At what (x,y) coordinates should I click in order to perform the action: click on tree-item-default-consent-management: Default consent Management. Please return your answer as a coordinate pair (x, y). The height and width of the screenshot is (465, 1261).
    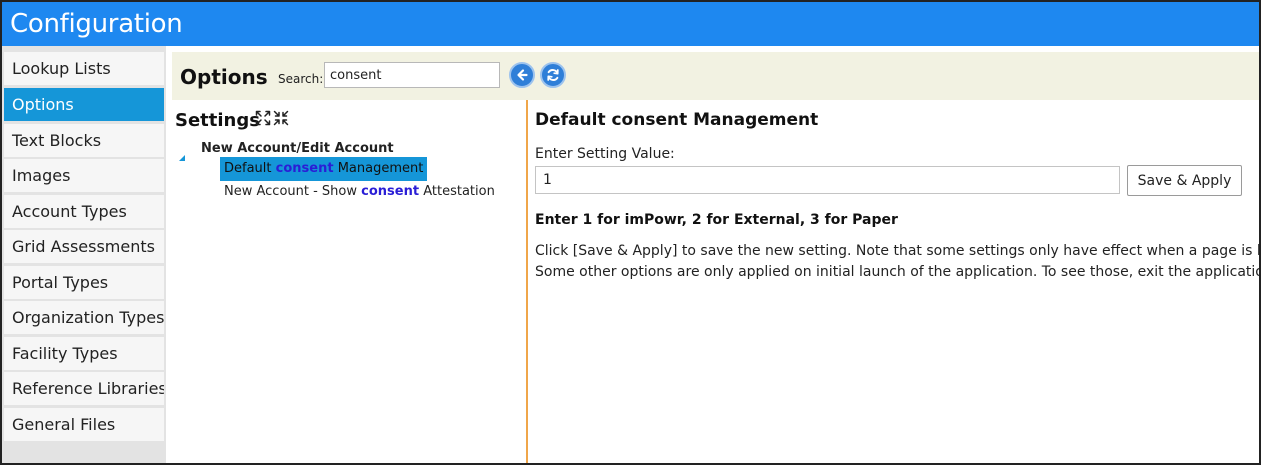
    Looking at the image, I should click on (324, 169).